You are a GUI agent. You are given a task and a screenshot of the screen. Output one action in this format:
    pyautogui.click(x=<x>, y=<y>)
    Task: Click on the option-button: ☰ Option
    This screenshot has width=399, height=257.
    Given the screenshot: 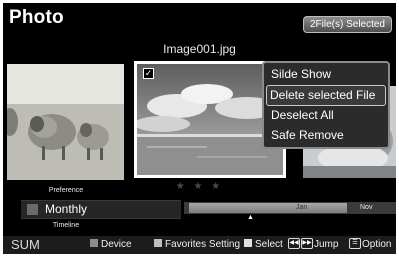 What is the action you would take?
    pyautogui.click(x=370, y=245)
    